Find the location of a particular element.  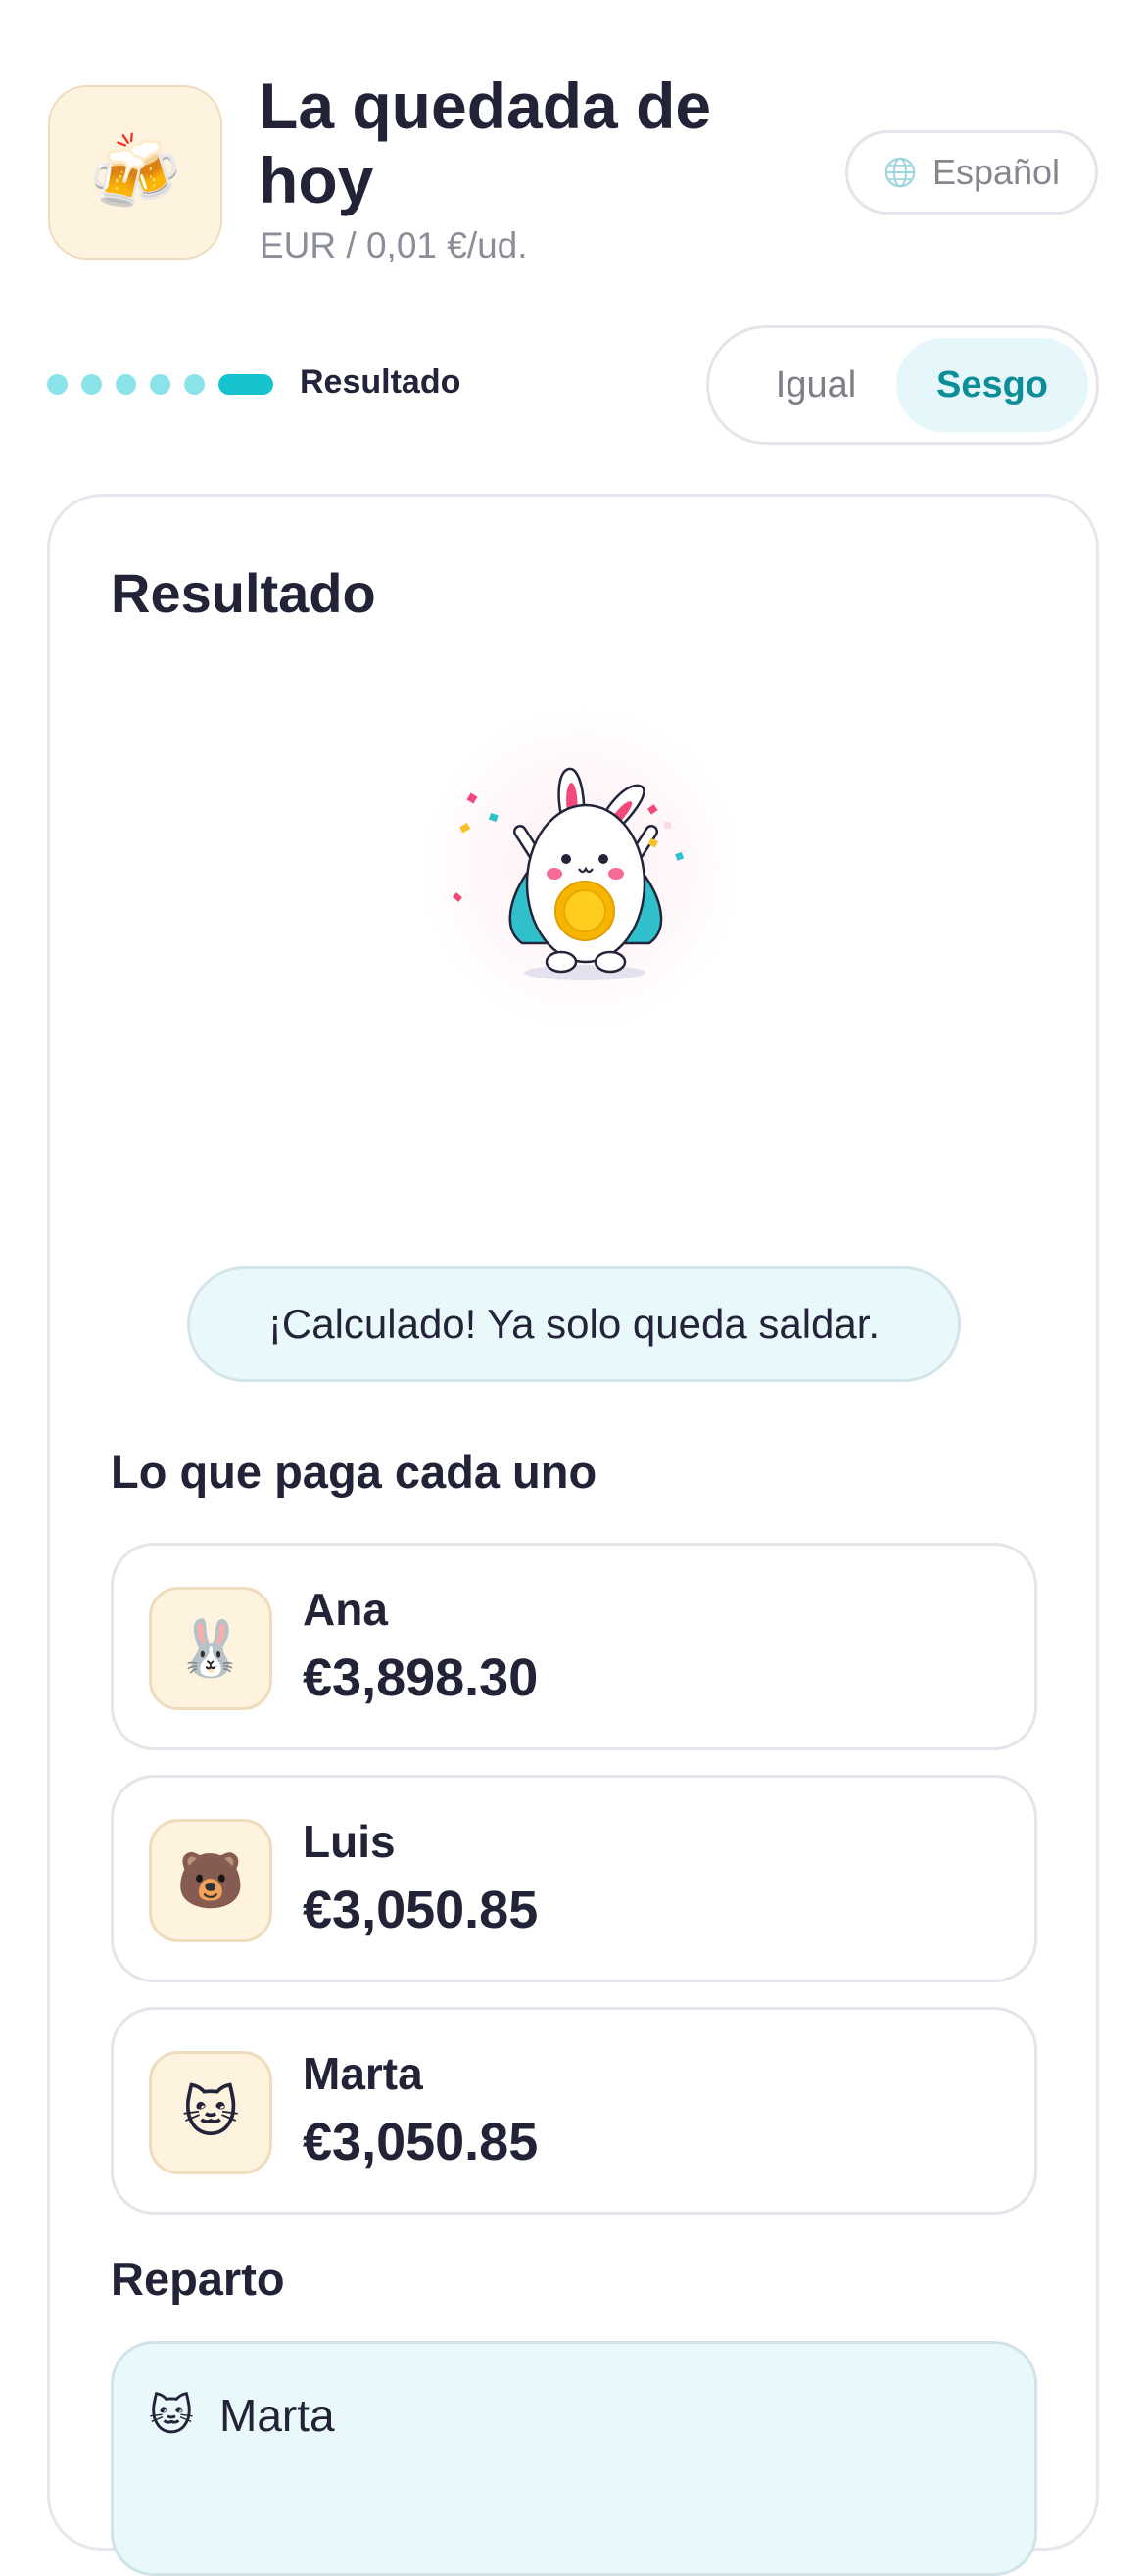

step-label: Resultado is located at coordinates (380, 382).